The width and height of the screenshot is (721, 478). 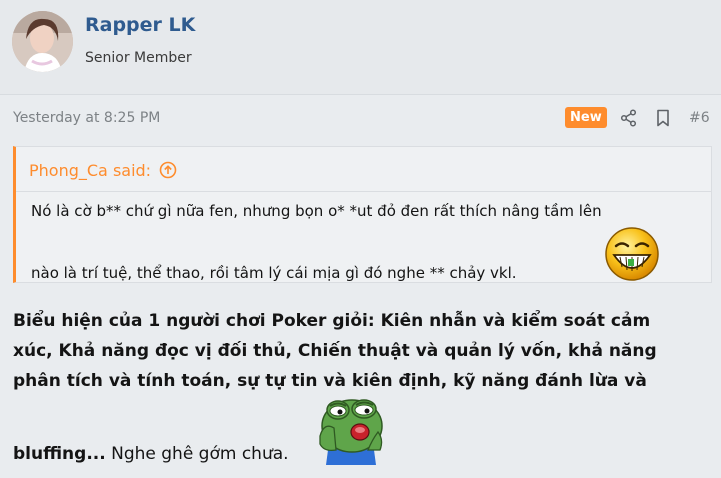 What do you see at coordinates (86, 118) in the screenshot?
I see `post-timestamp: Yesterday at 8:25 PM` at bounding box center [86, 118].